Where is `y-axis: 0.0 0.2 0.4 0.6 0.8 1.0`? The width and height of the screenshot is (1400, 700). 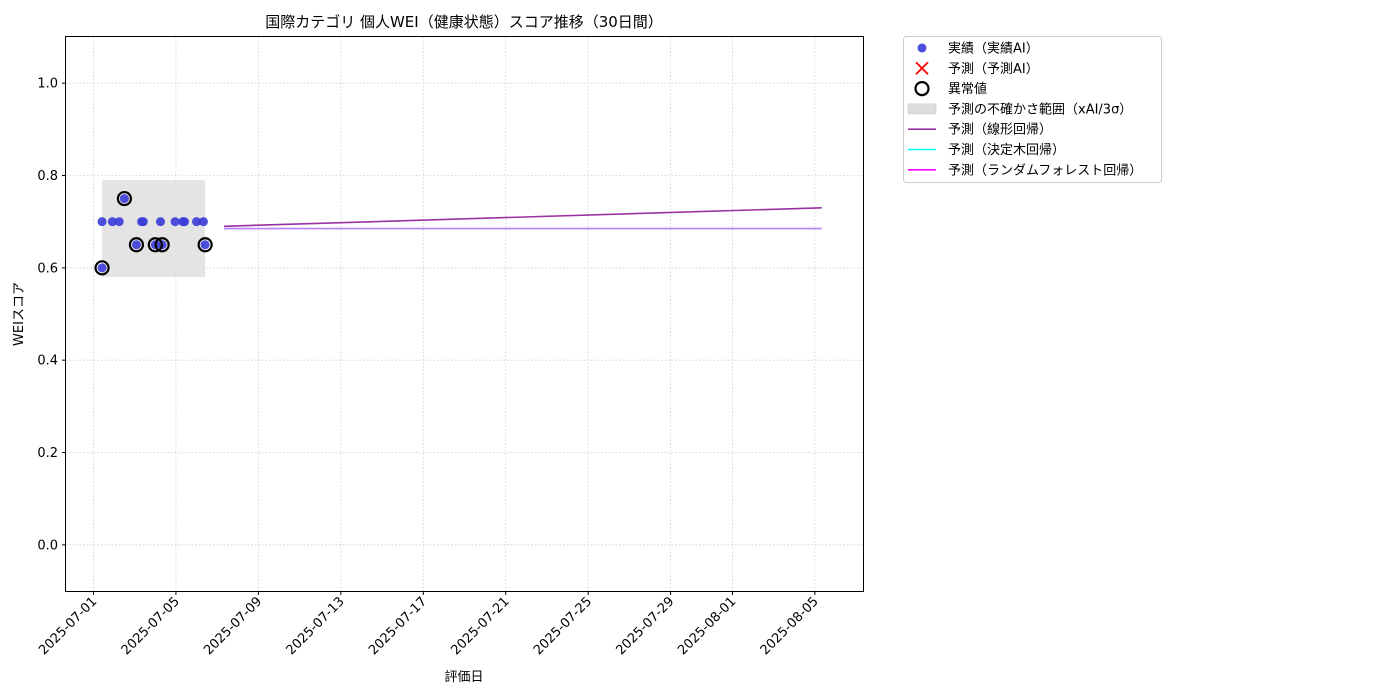
y-axis: 0.0 0.2 0.4 0.6 0.8 1.0 is located at coordinates (51, 315).